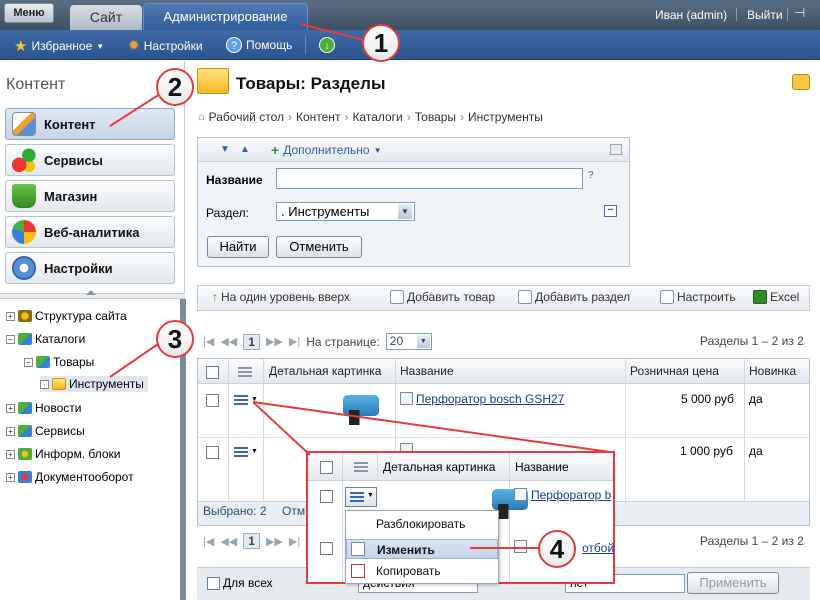 This screenshot has width=820, height=600. What do you see at coordinates (801, 82) in the screenshot?
I see `link-icon` at bounding box center [801, 82].